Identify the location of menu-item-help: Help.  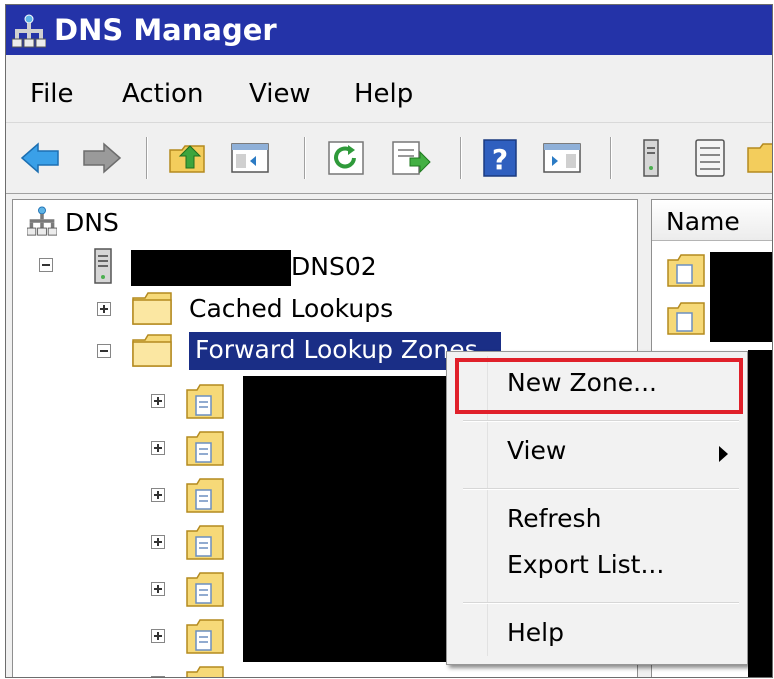
(535, 632).